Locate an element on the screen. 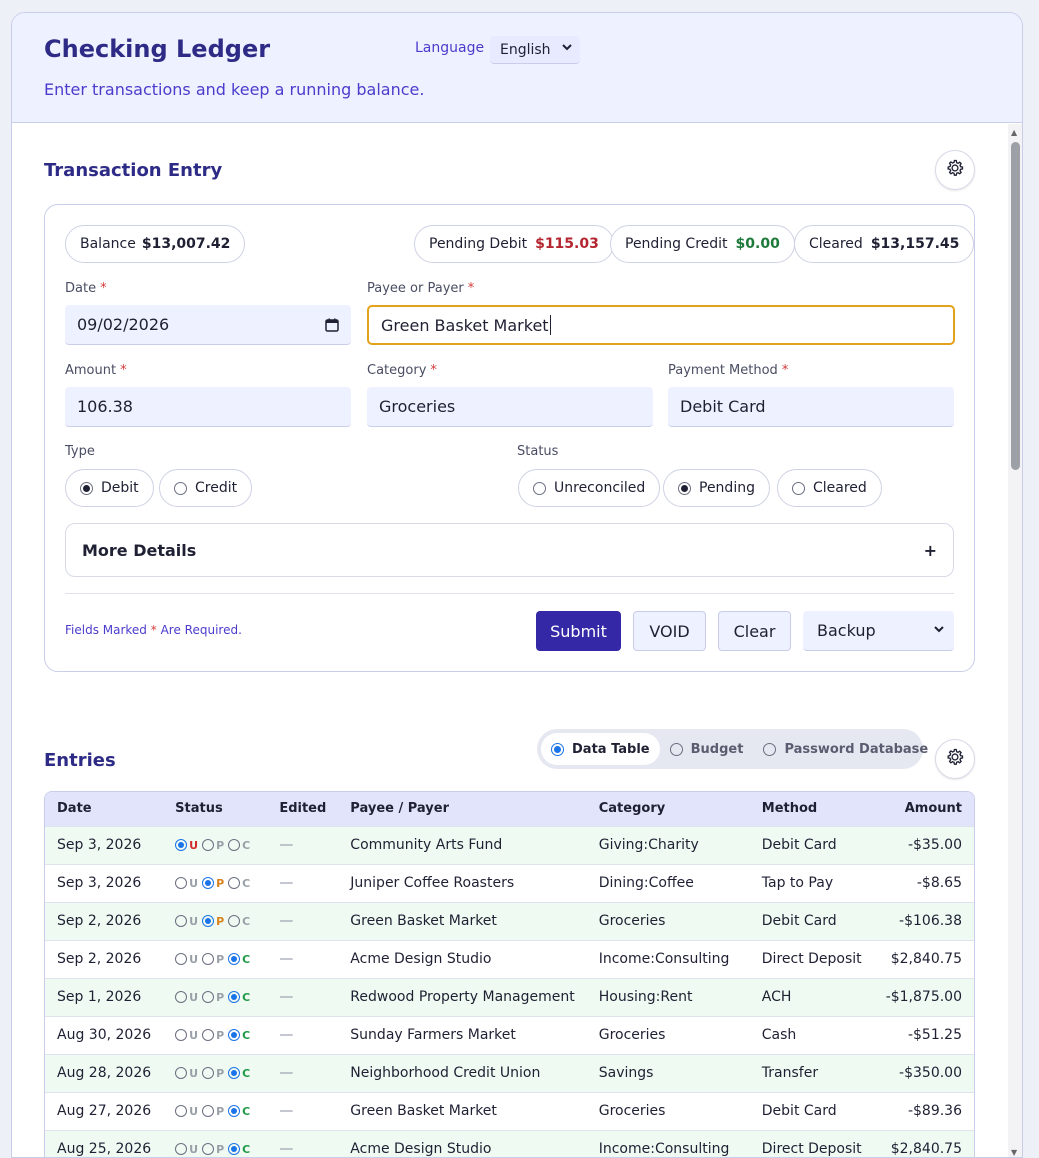 This screenshot has width=1039, height=1158. date-label-text: Date is located at coordinates (81, 288).